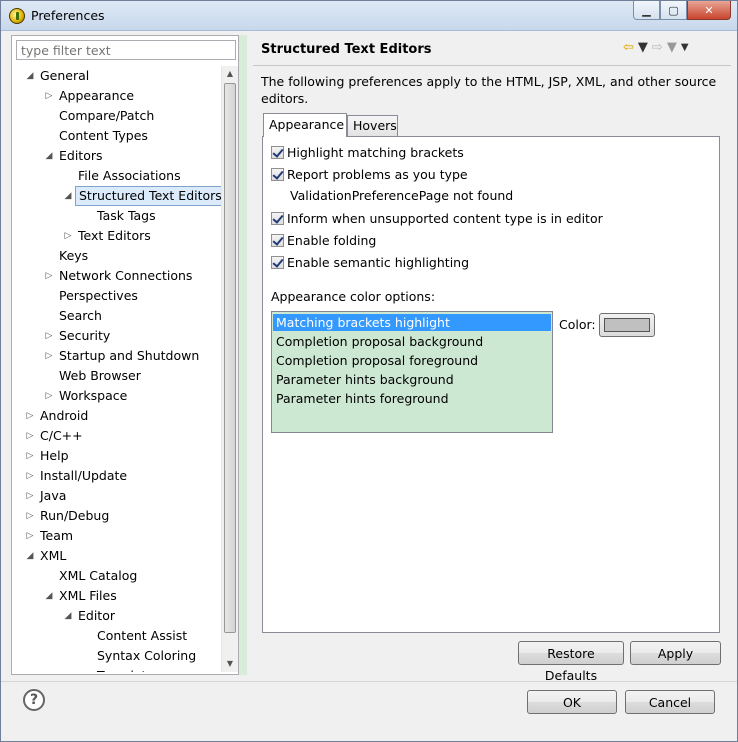 The image size is (738, 742). What do you see at coordinates (117, 656) in the screenshot?
I see `tree-item: Syntax Coloring` at bounding box center [117, 656].